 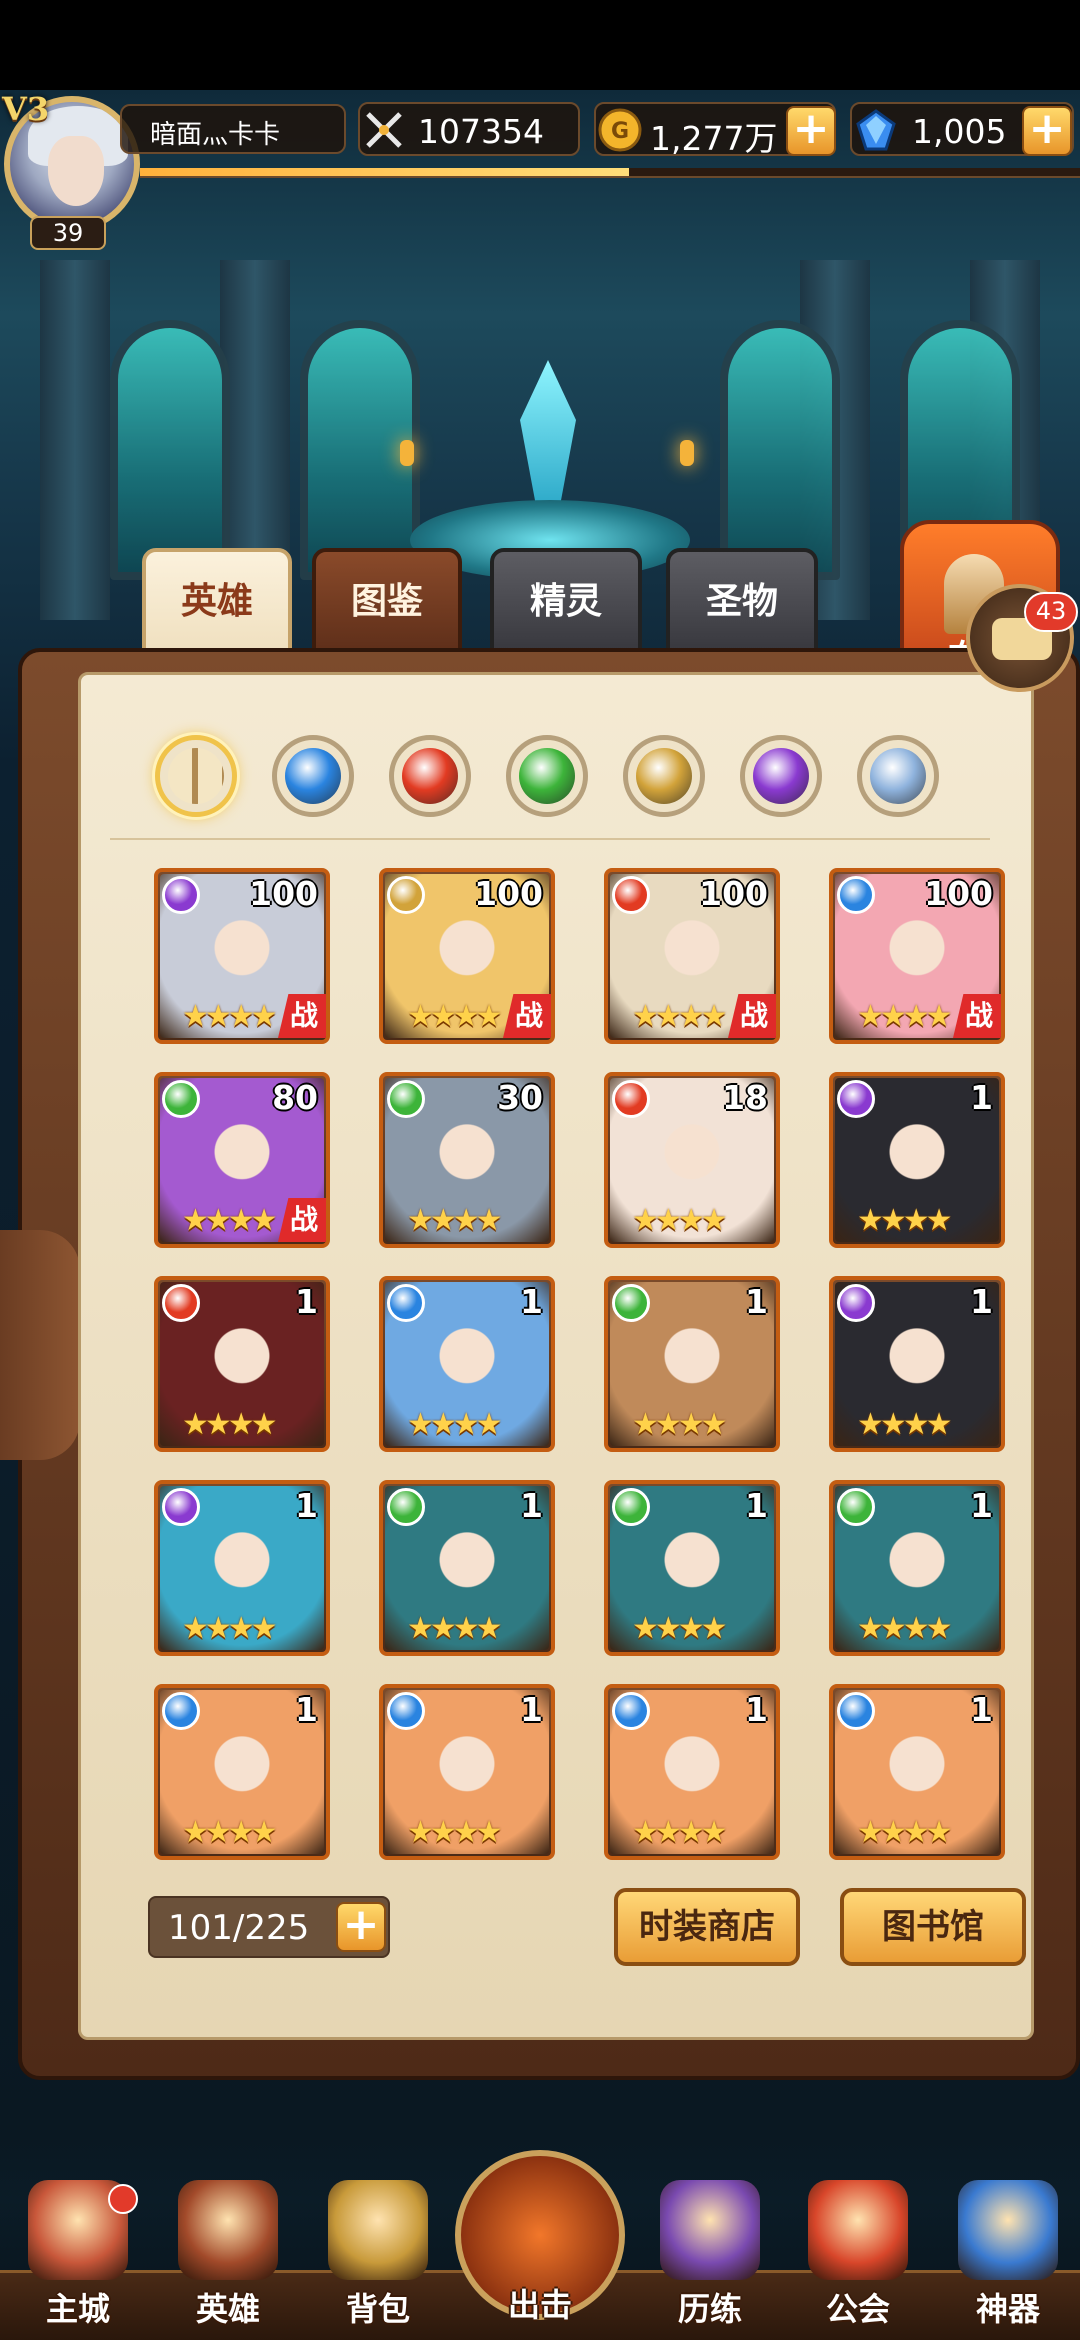 I want to click on hero-card: 80 ★★★★ 战, so click(x=242, y=1160).